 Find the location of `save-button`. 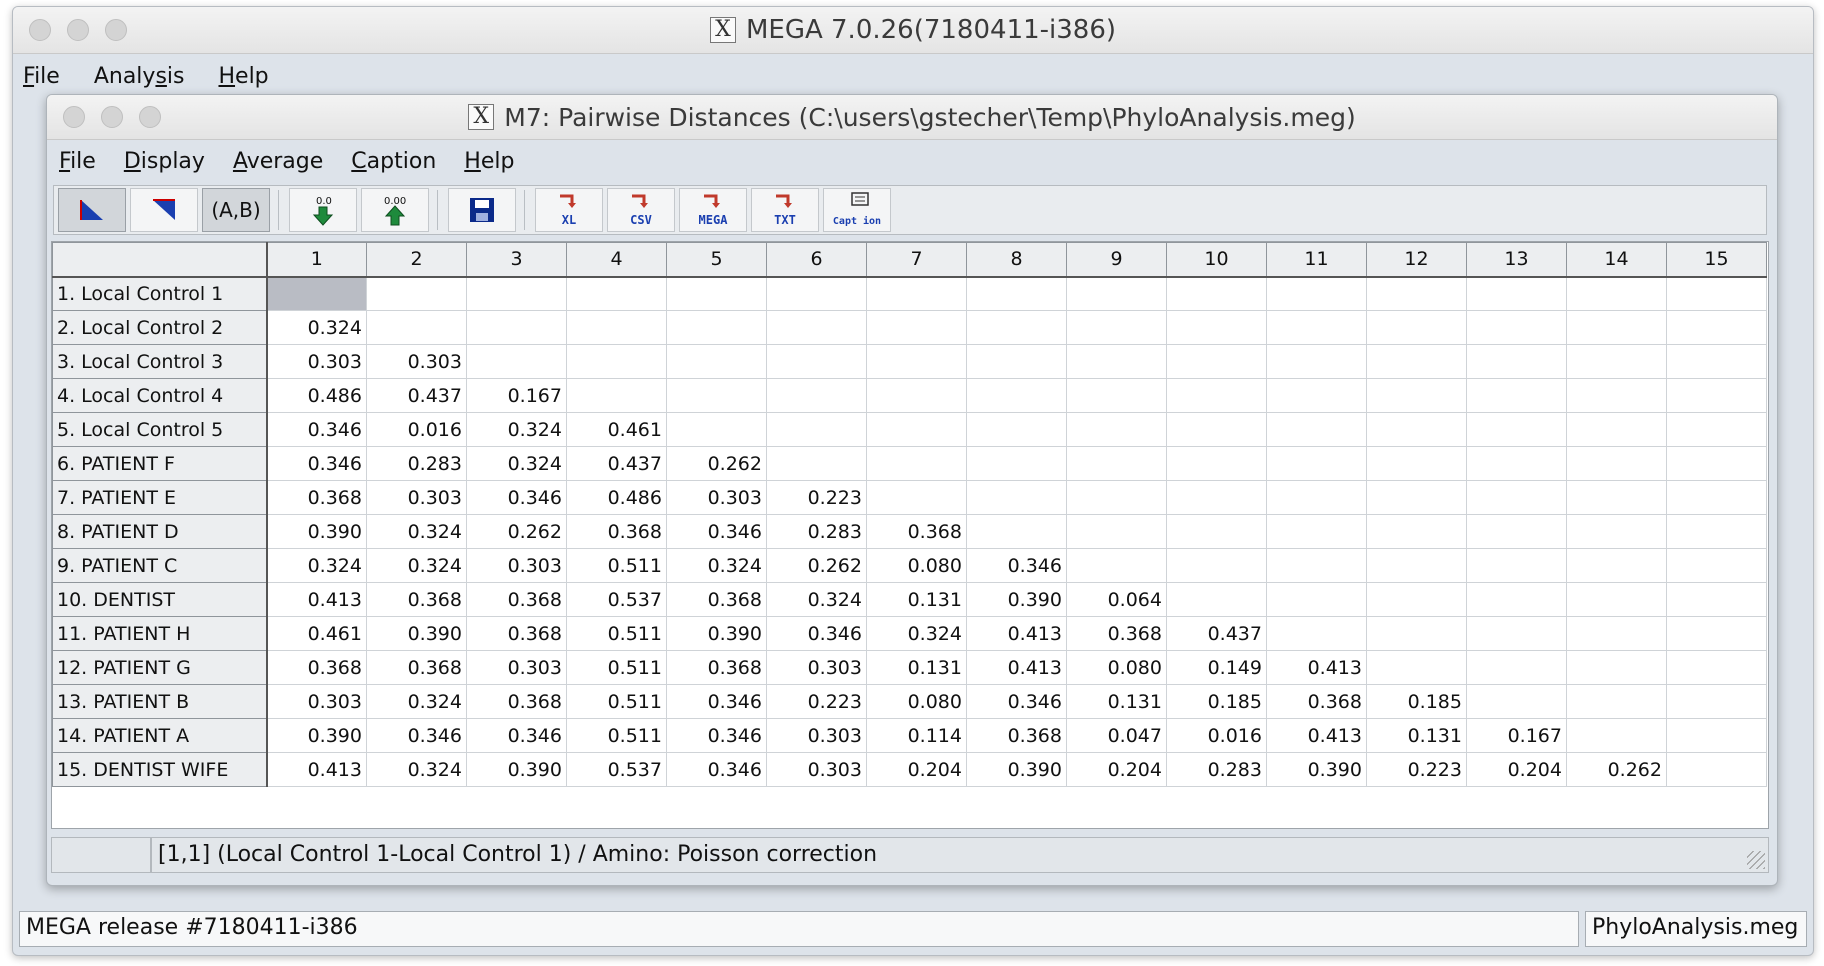

save-button is located at coordinates (482, 210).